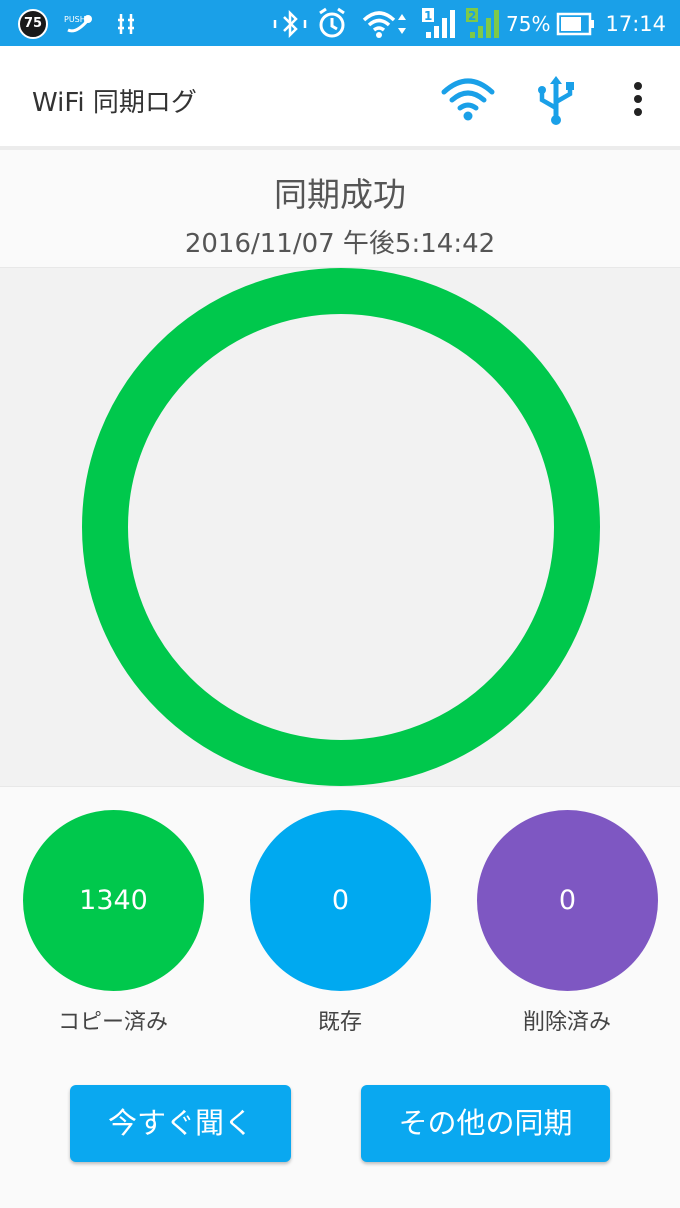 This screenshot has height=1208, width=680. Describe the element at coordinates (340, 194) in the screenshot. I see `sync-status-title: 同期成功` at that location.